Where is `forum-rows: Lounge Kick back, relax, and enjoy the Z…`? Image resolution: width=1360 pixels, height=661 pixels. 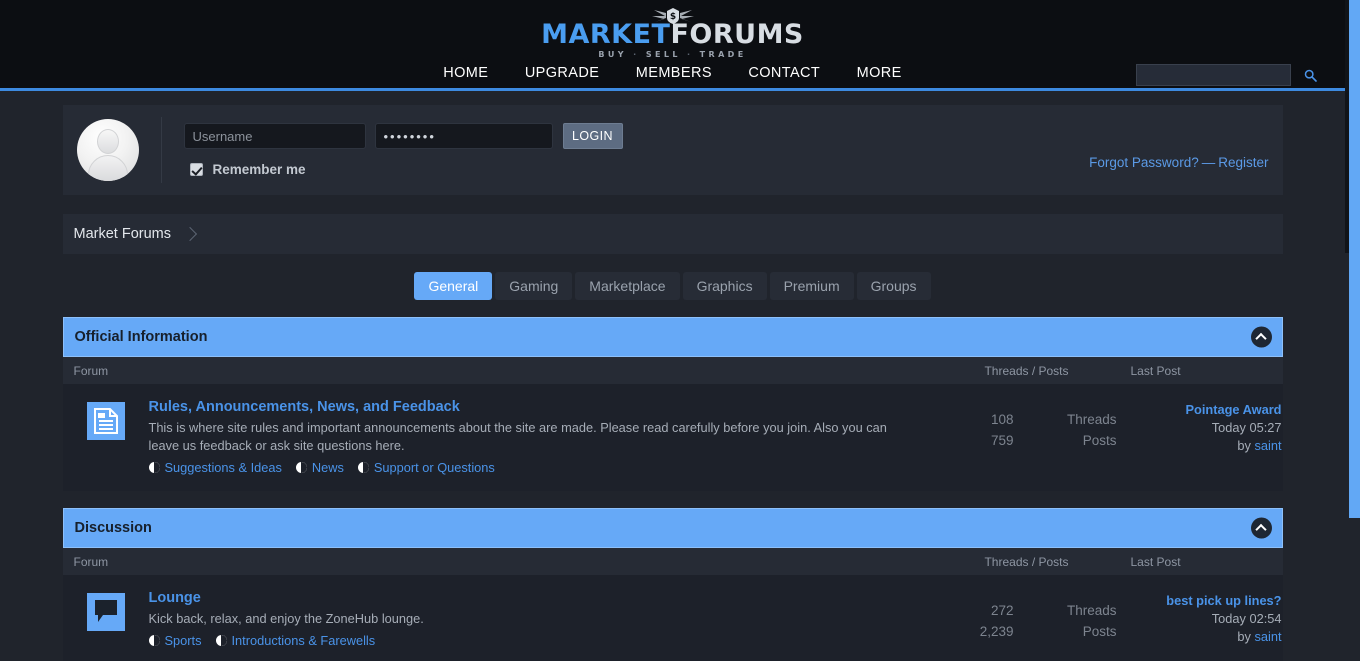
forum-rows: Lounge Kick back, relax, and enjoy the Z… is located at coordinates (672, 618).